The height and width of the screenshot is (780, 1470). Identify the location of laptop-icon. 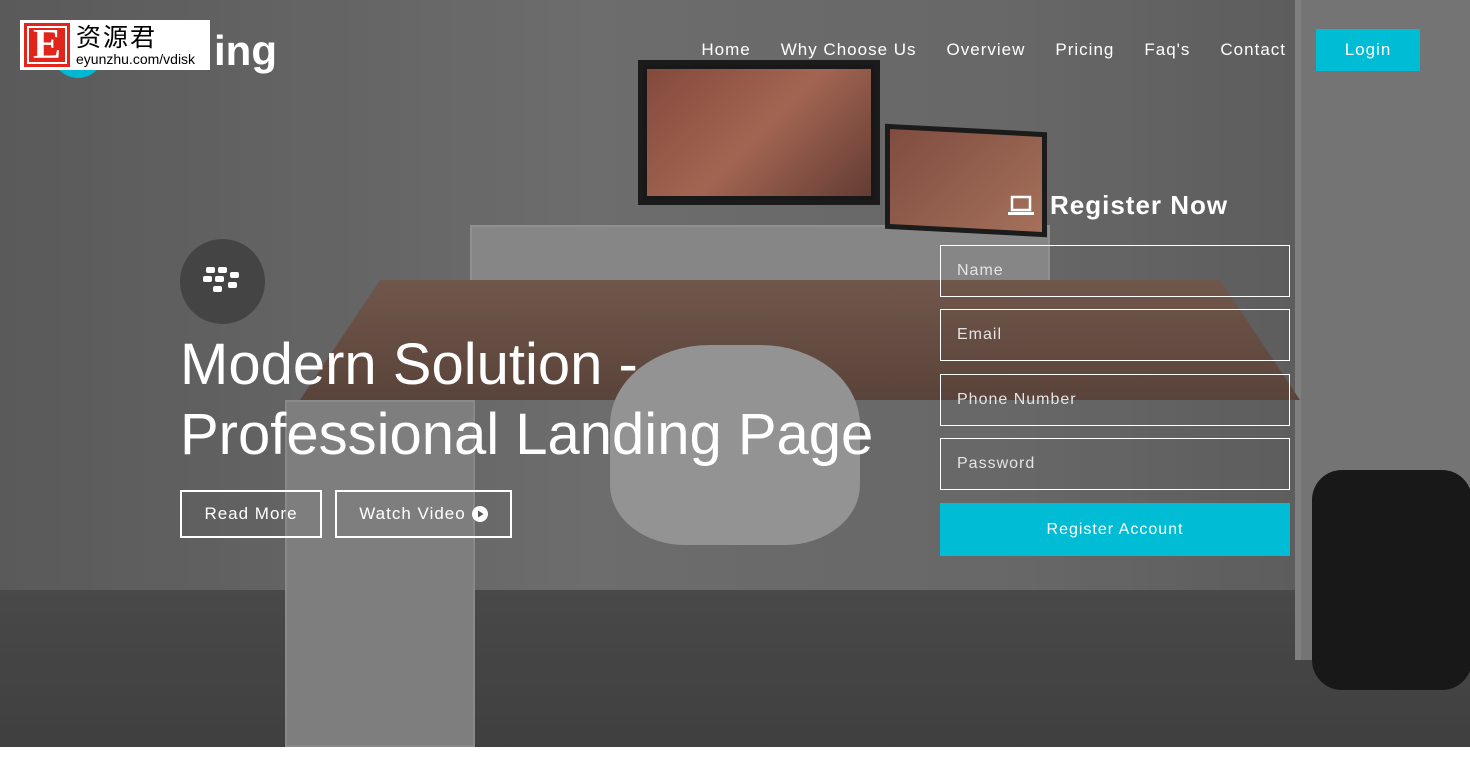
(1021, 205).